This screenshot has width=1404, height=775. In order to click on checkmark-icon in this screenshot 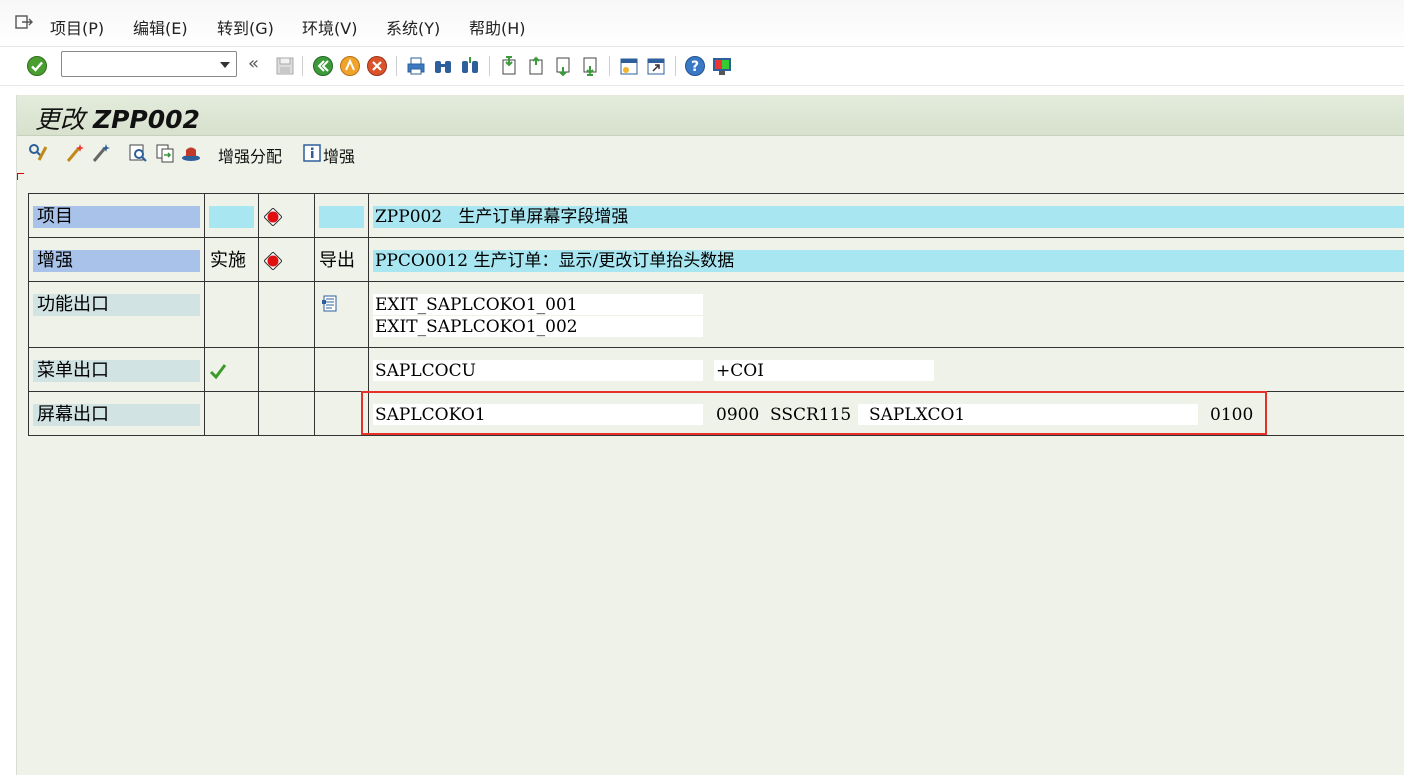, I will do `click(218, 373)`.